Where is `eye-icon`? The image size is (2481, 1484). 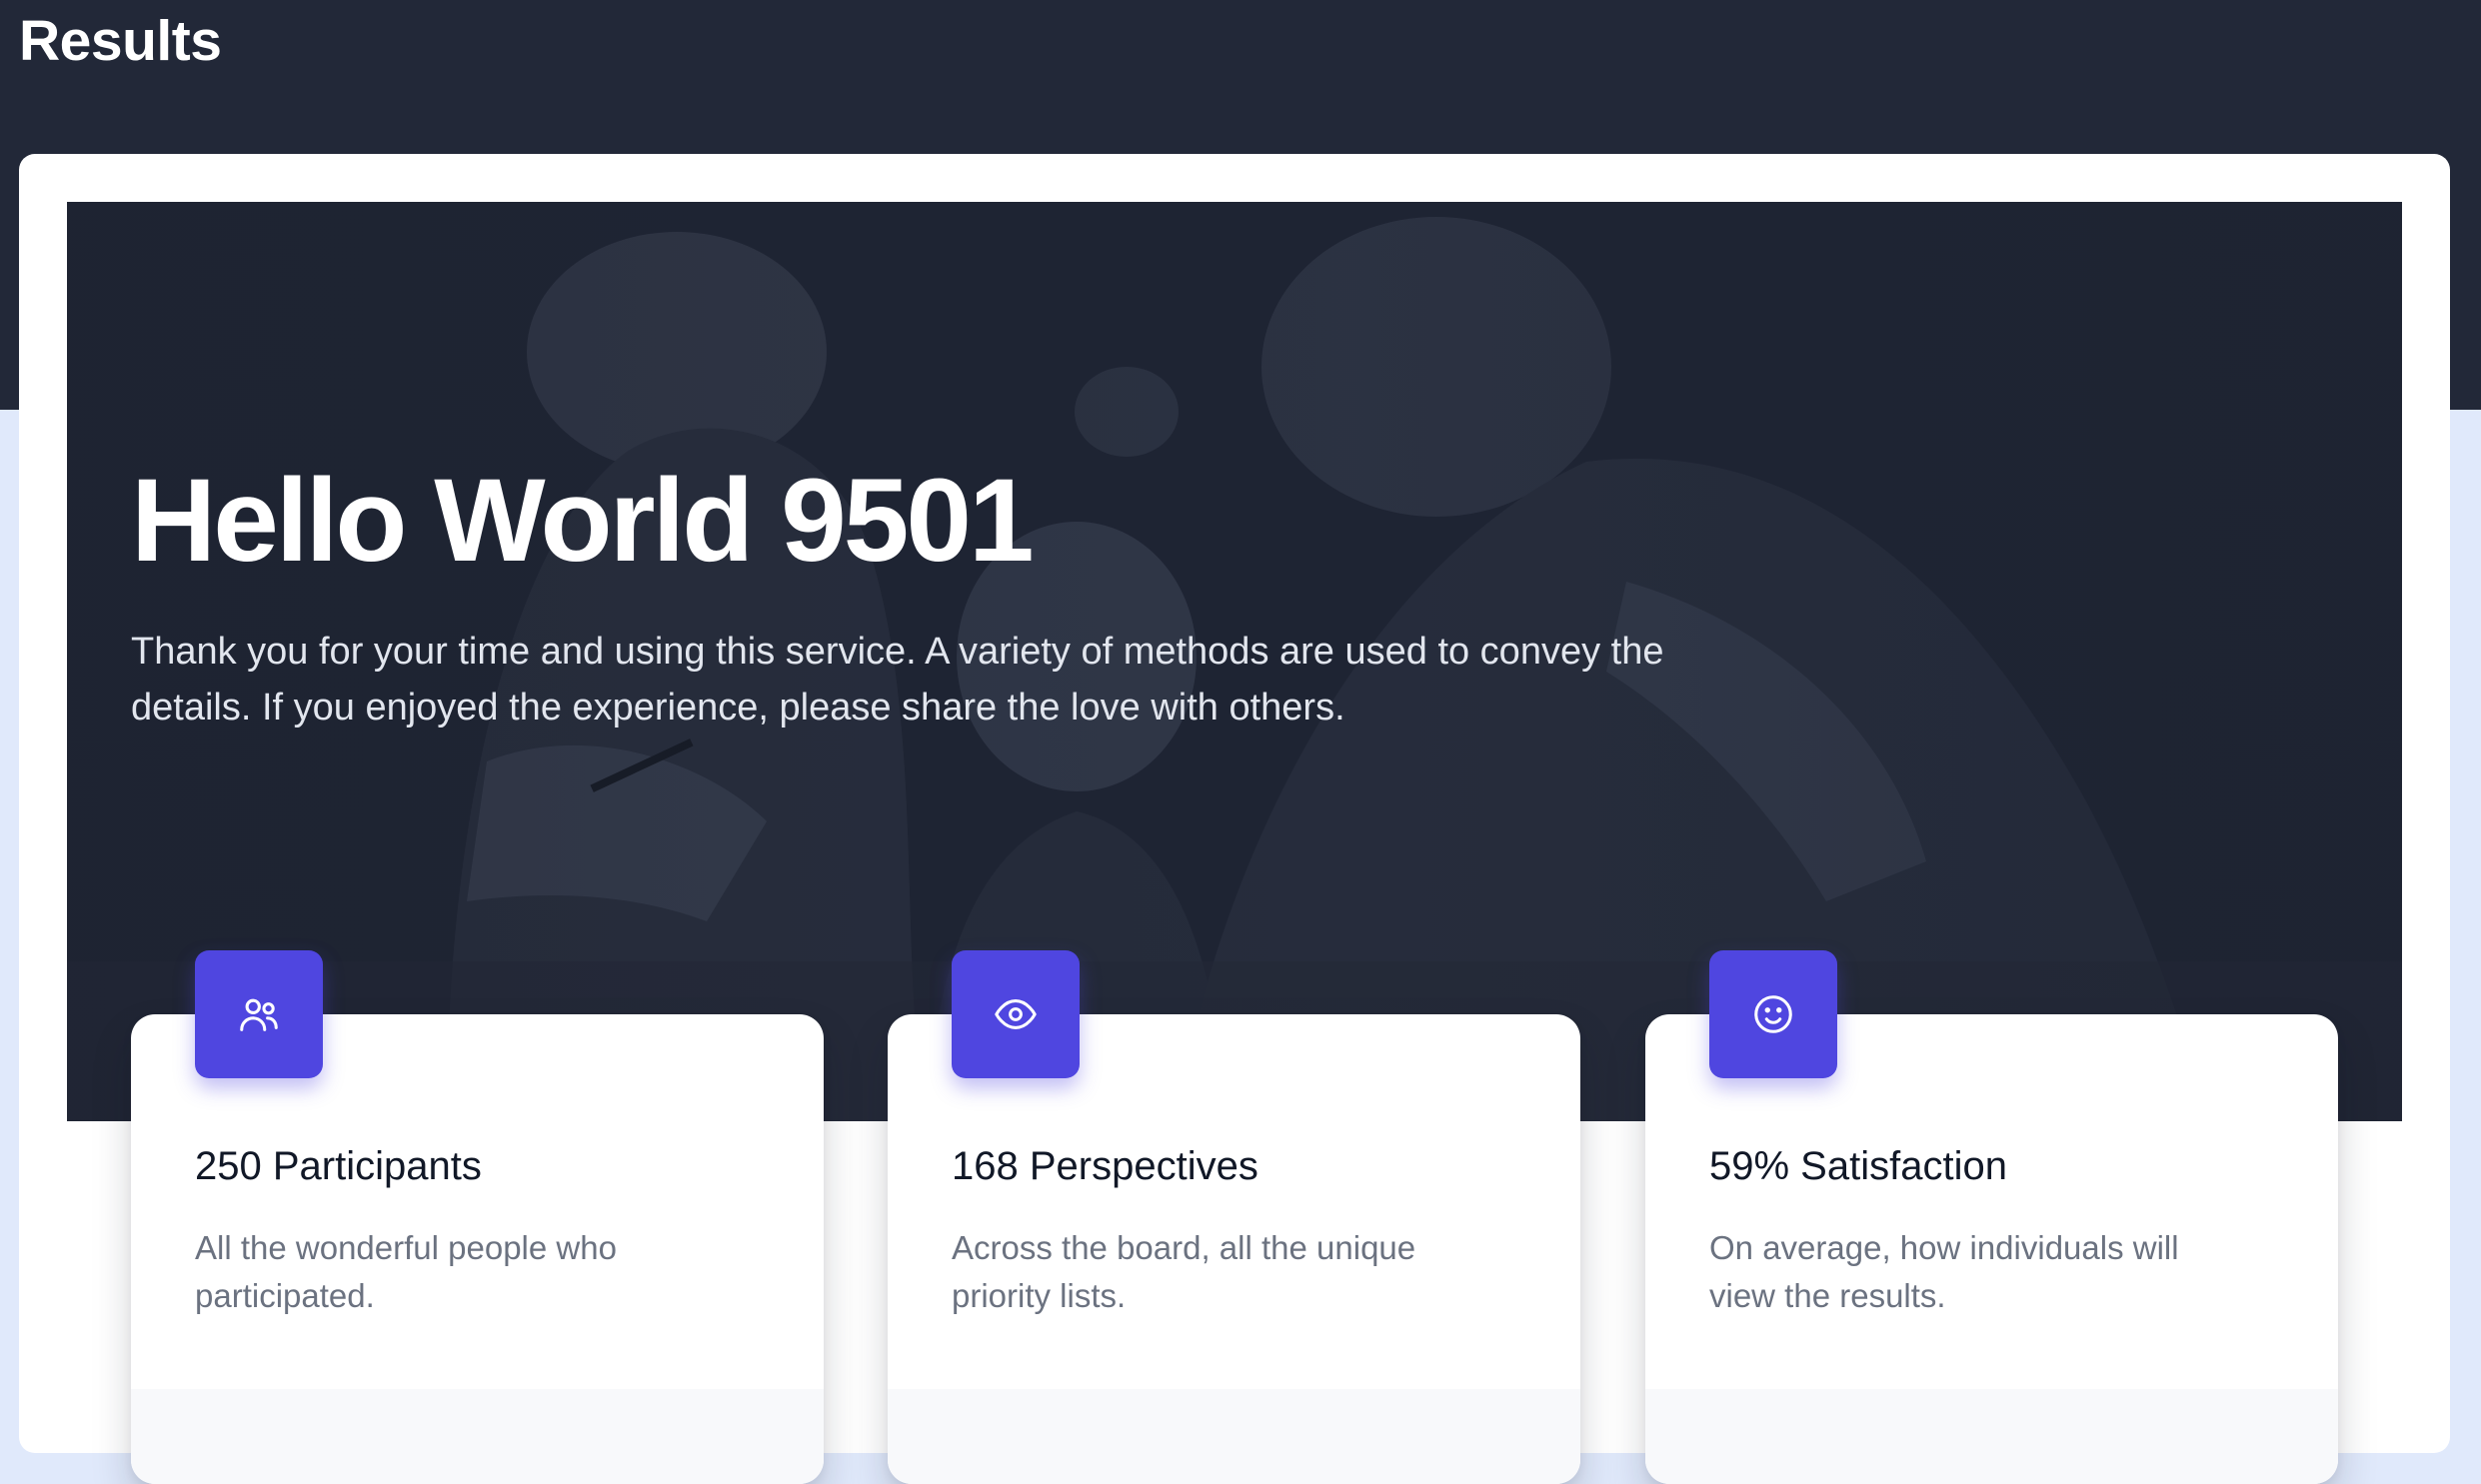 eye-icon is located at coordinates (1016, 1014).